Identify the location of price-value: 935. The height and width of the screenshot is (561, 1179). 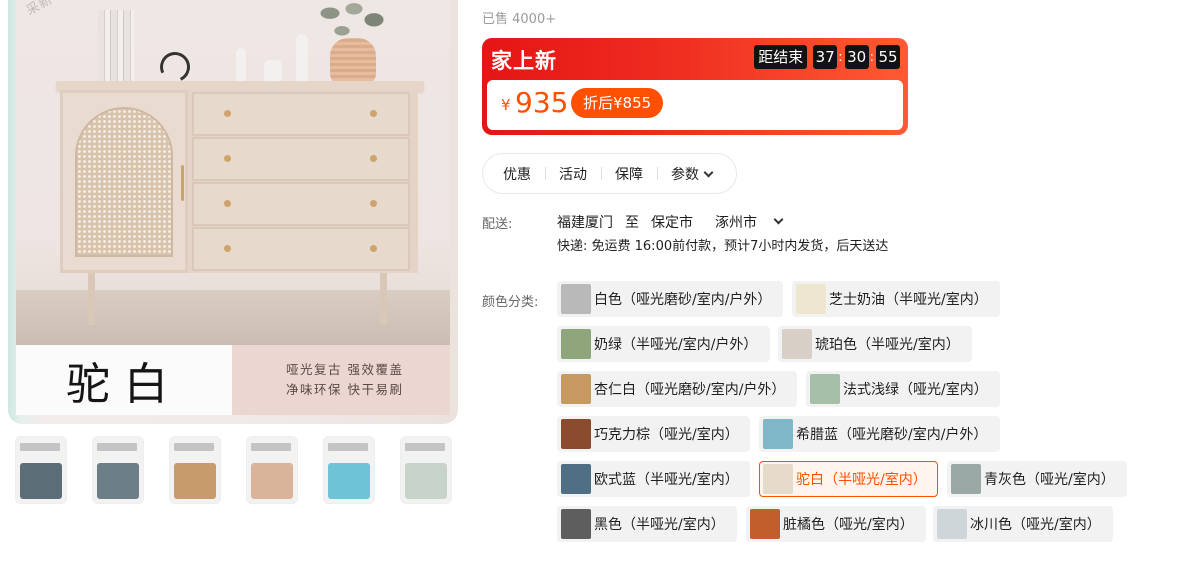
(542, 102).